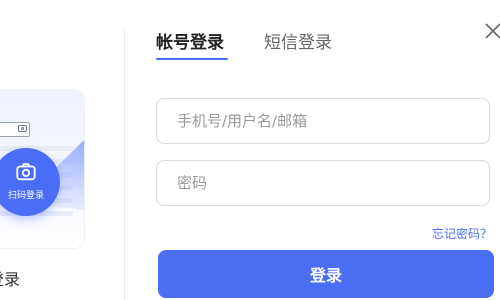 The height and width of the screenshot is (300, 500). What do you see at coordinates (192, 59) in the screenshot?
I see `active-tab-indicator` at bounding box center [192, 59].